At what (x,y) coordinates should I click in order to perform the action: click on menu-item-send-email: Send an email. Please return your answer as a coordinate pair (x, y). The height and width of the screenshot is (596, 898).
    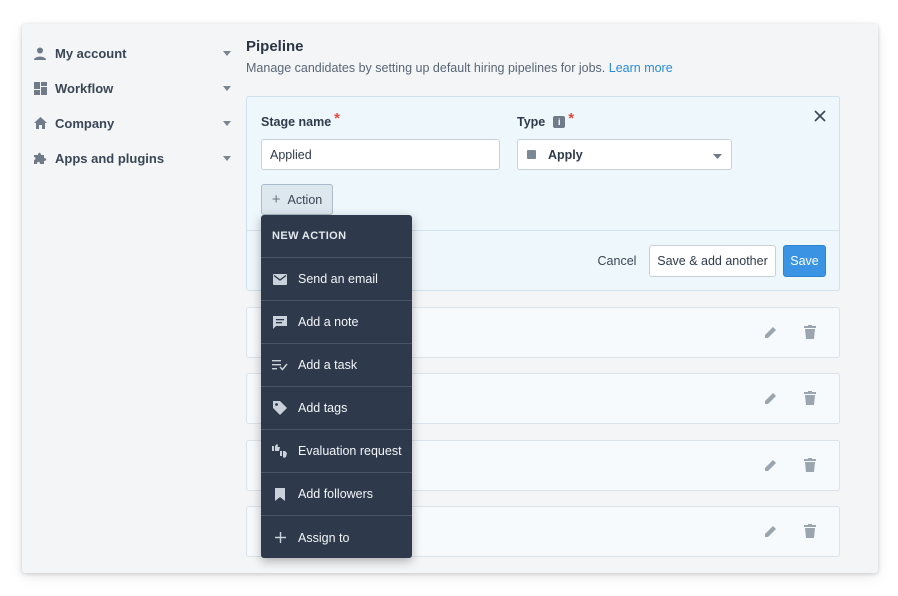
    Looking at the image, I should click on (336, 279).